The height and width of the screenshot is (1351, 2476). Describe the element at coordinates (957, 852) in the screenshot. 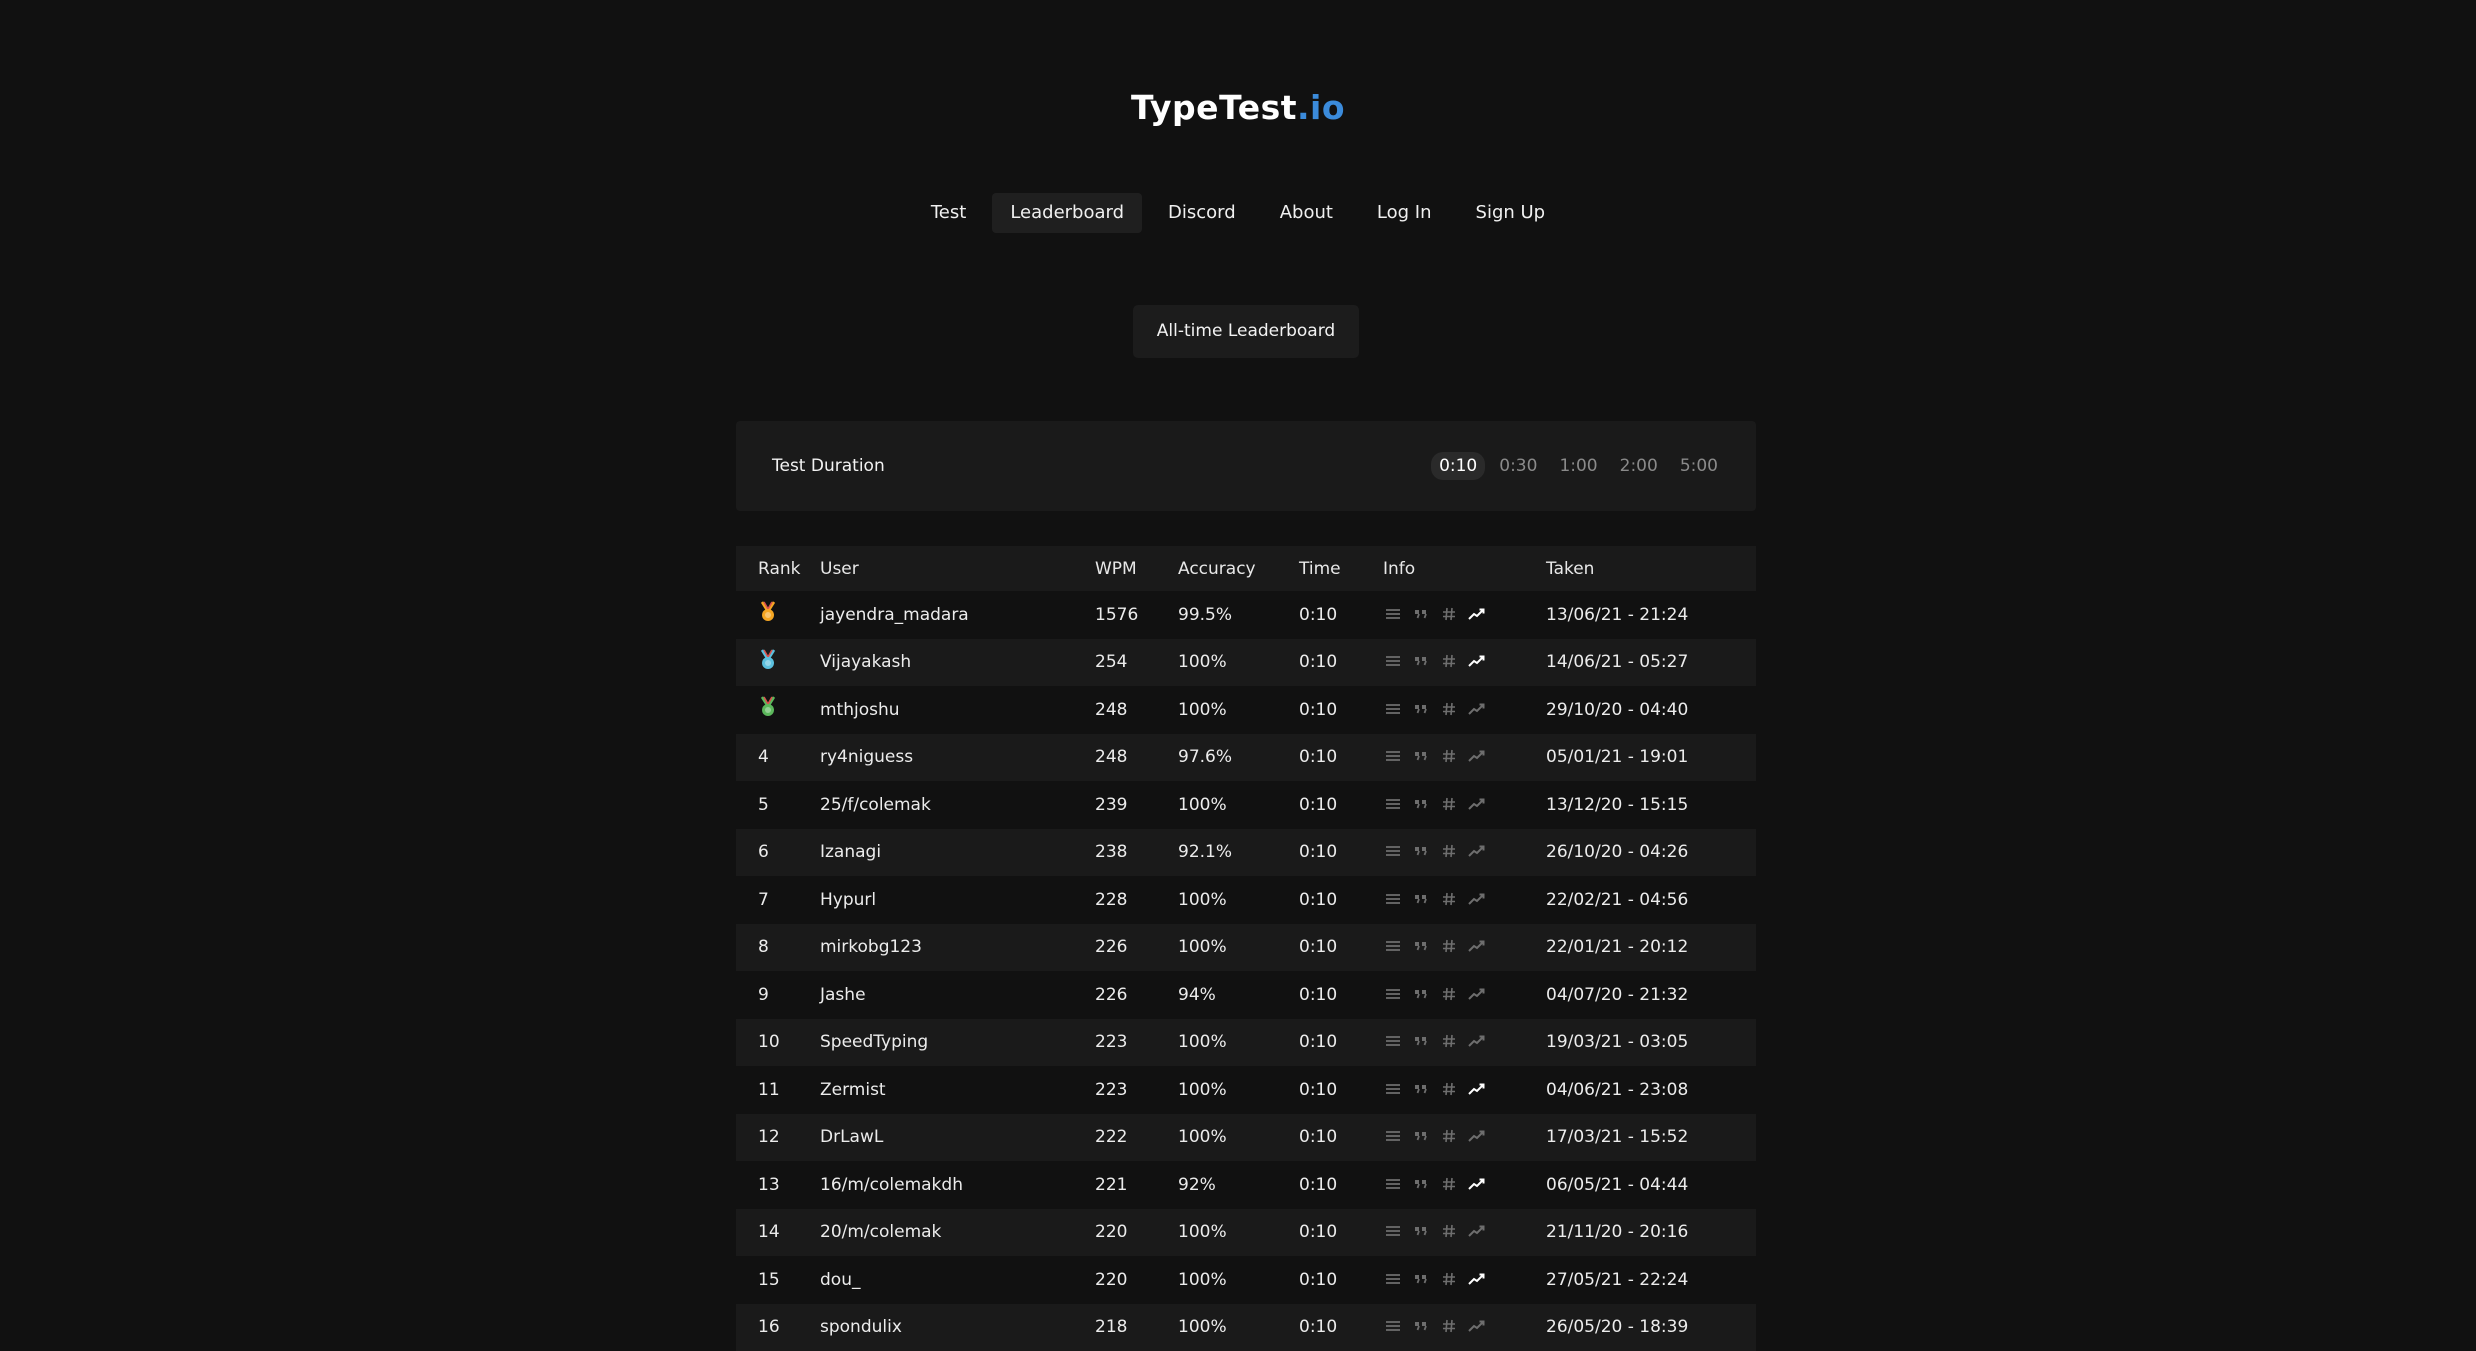

I see `user-cell: Izanagi` at that location.